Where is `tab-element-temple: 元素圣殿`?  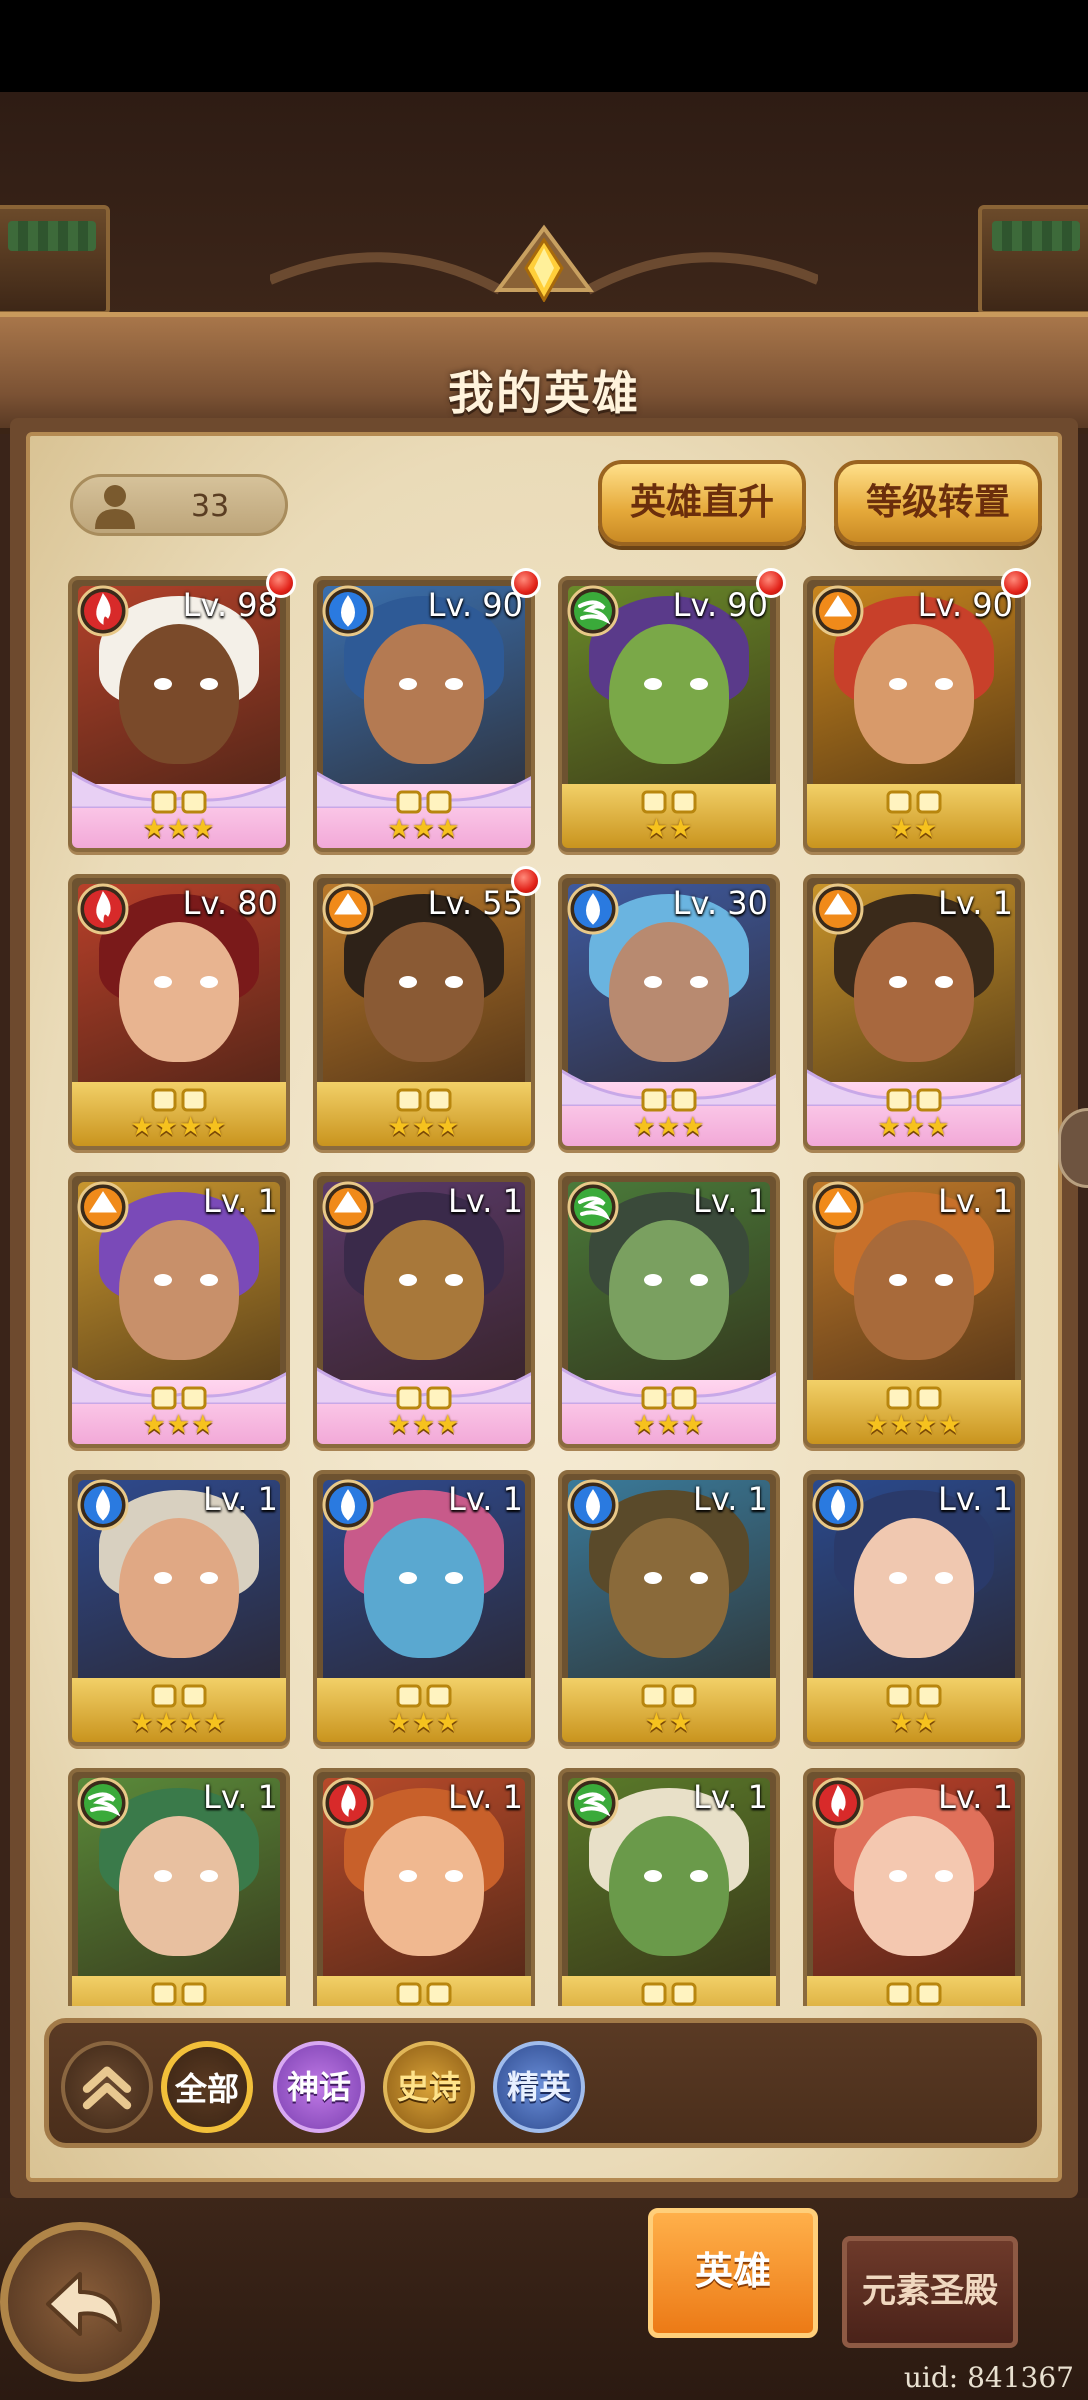 tab-element-temple: 元素圣殿 is located at coordinates (930, 2292).